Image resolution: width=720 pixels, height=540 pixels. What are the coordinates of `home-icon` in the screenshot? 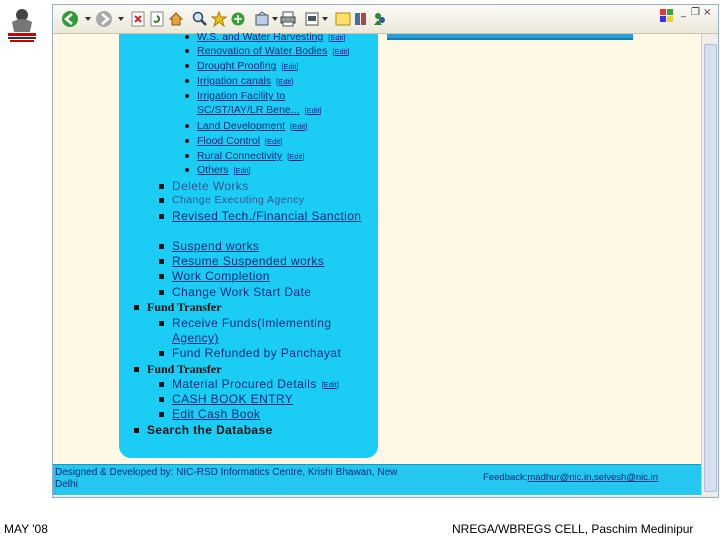 It's located at (176, 19).